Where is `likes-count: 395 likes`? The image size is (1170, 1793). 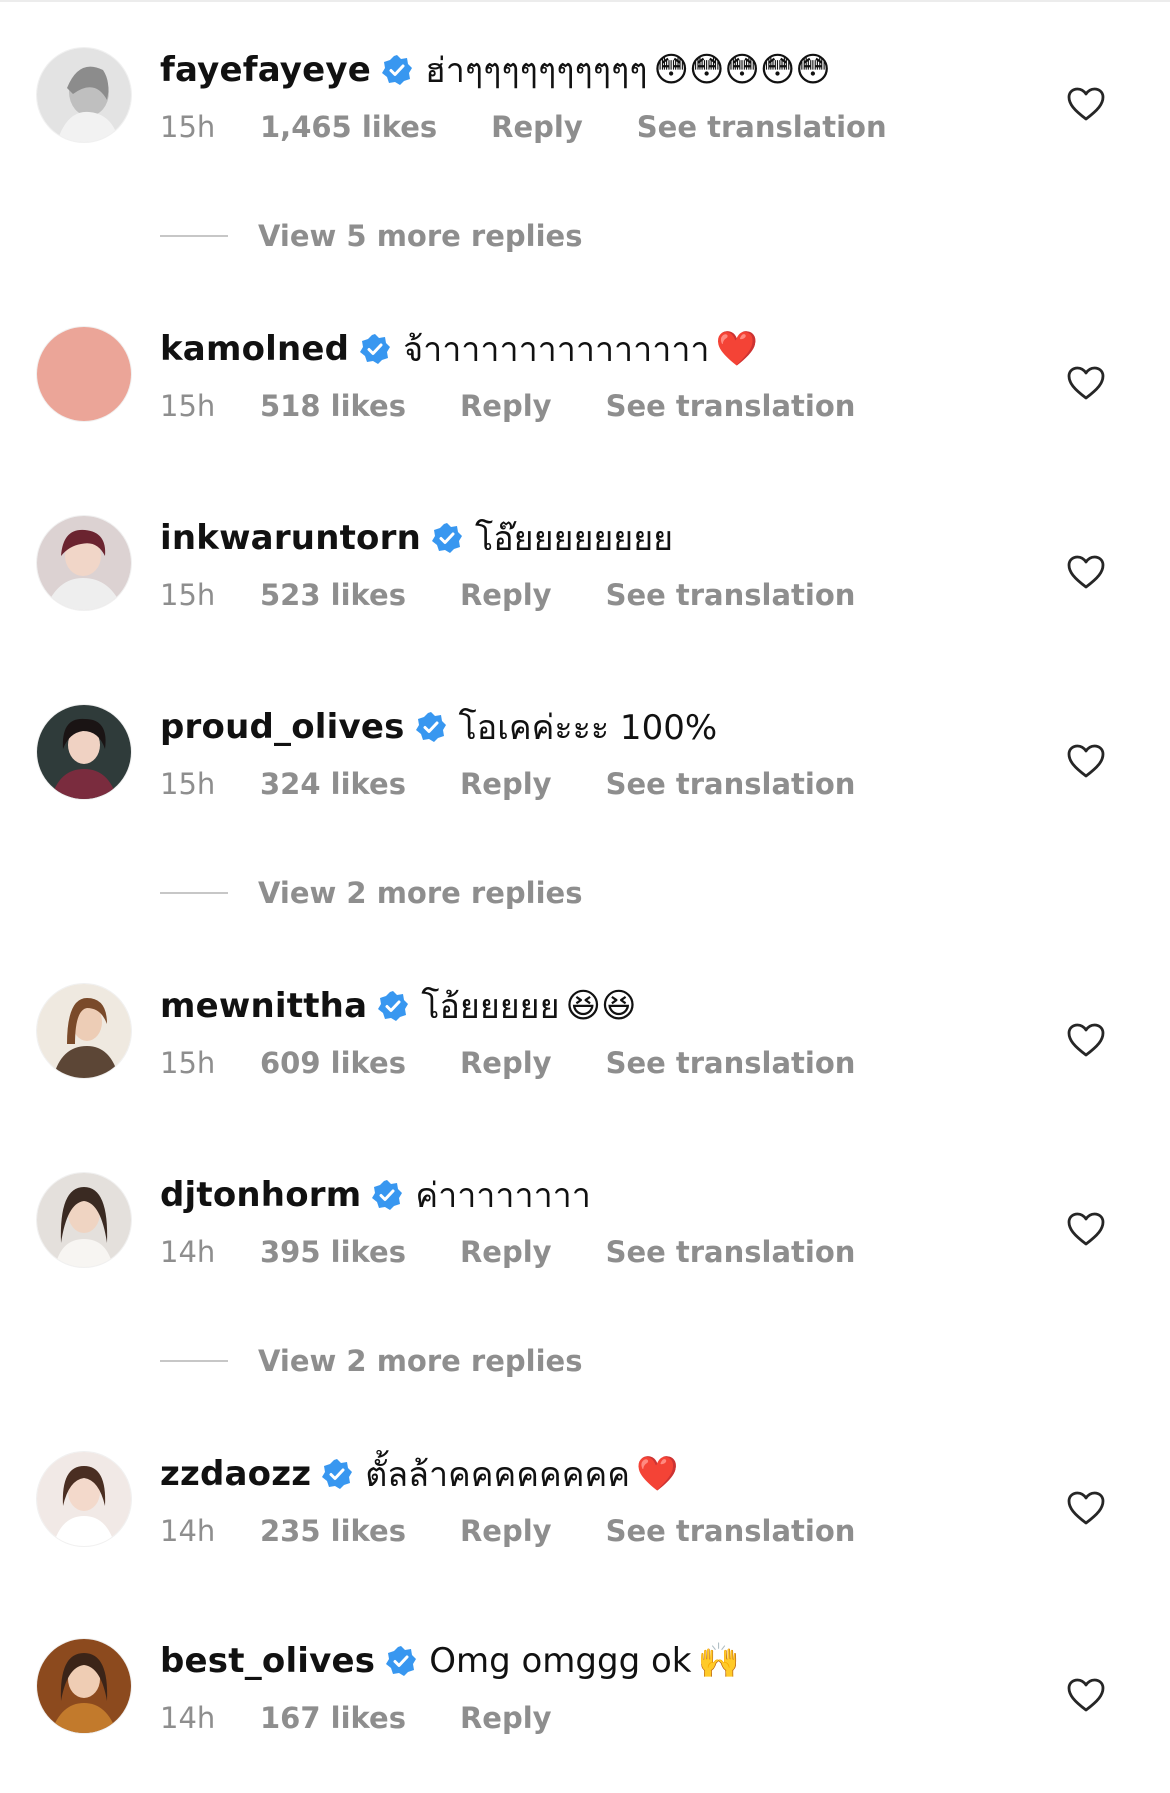 likes-count: 395 likes is located at coordinates (333, 1252).